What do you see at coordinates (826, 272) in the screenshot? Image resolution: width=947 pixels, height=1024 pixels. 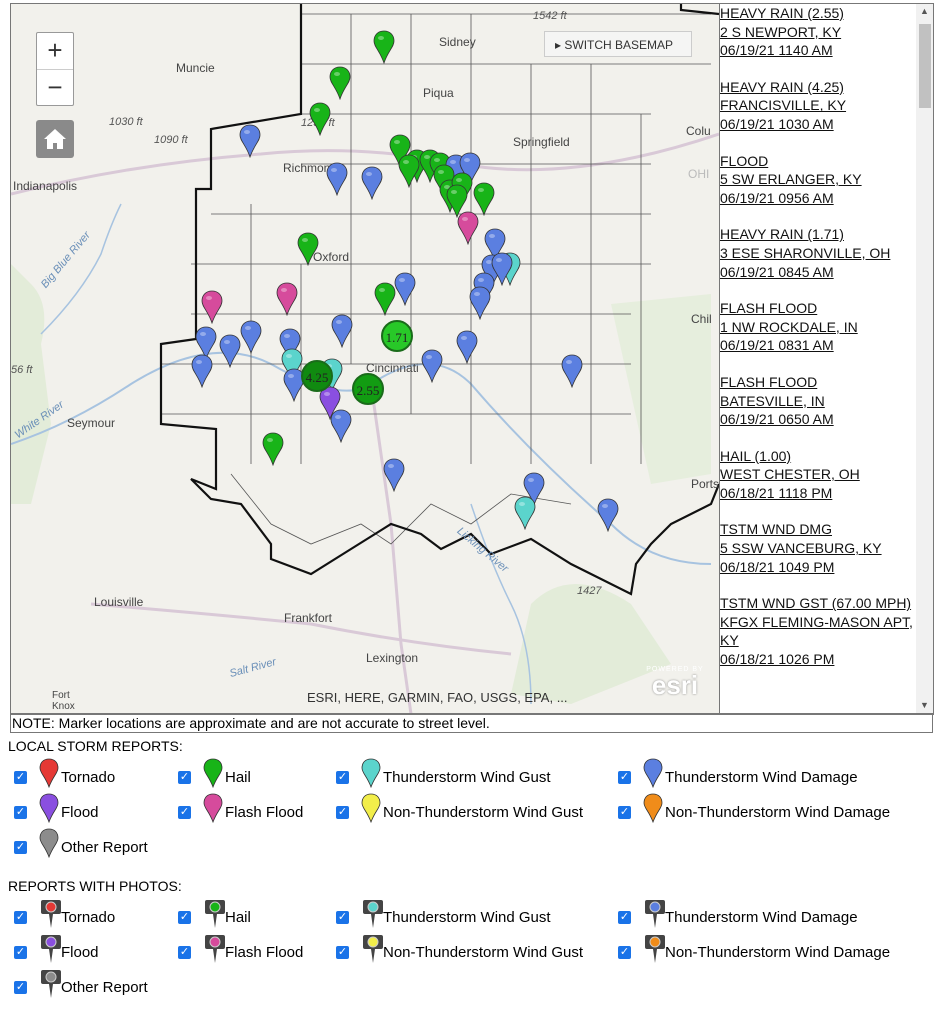 I see `report-time-link: 06/19/21 0845 AM` at bounding box center [826, 272].